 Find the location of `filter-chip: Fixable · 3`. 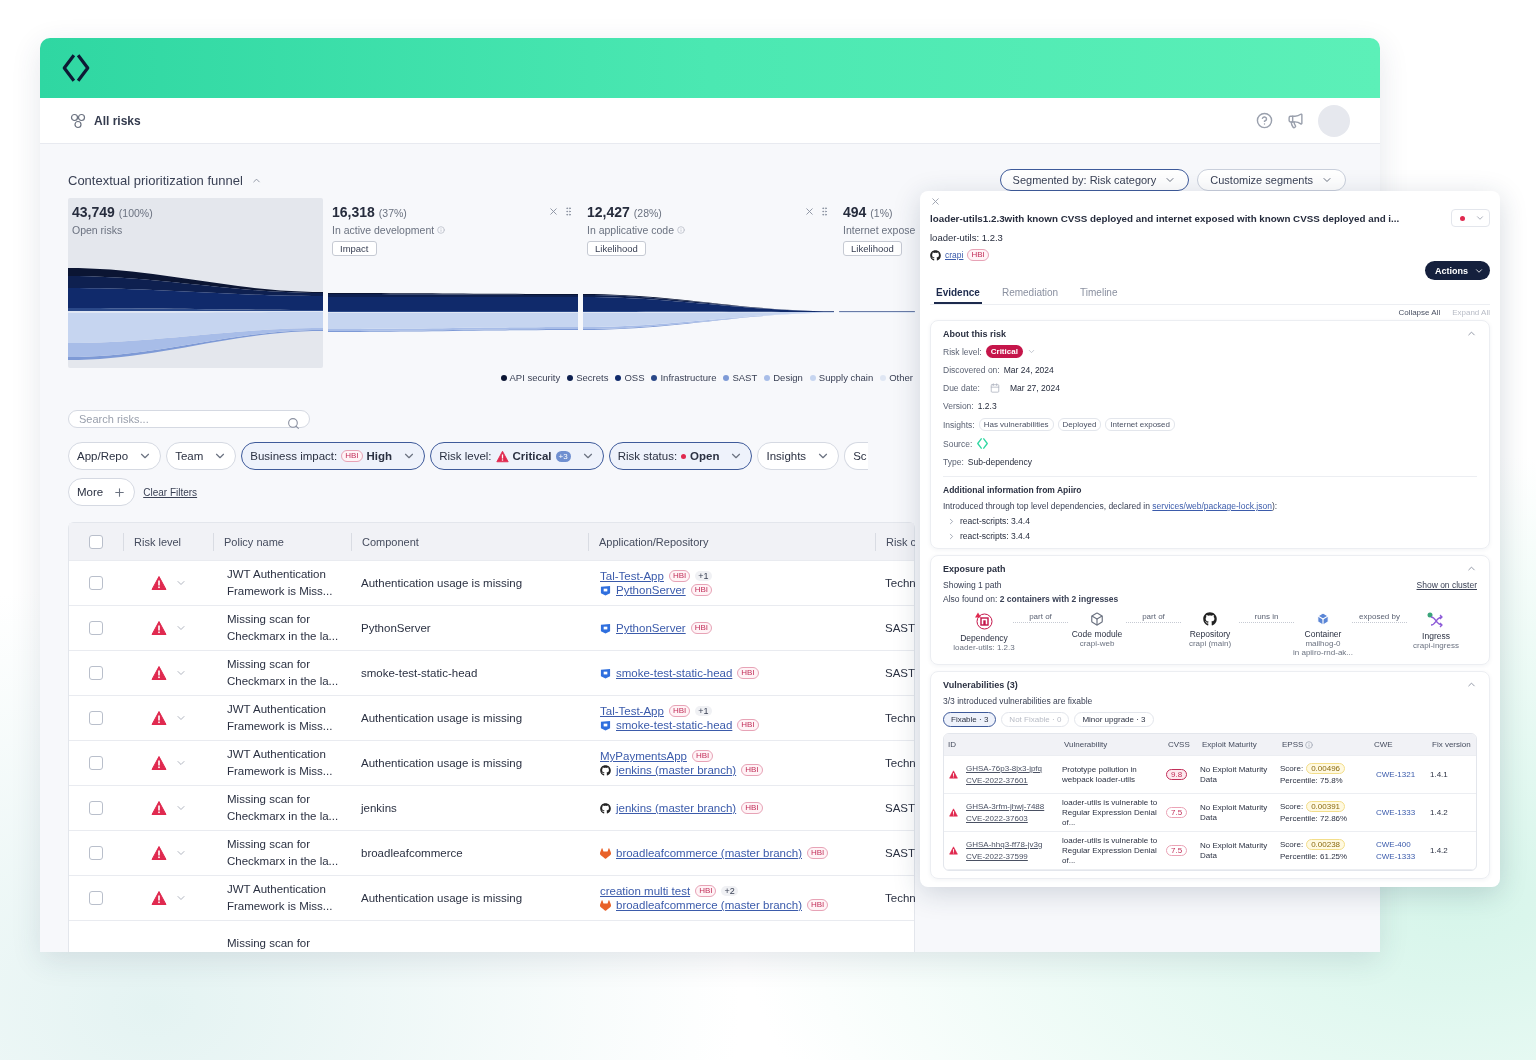

filter-chip: Fixable · 3 is located at coordinates (970, 719).